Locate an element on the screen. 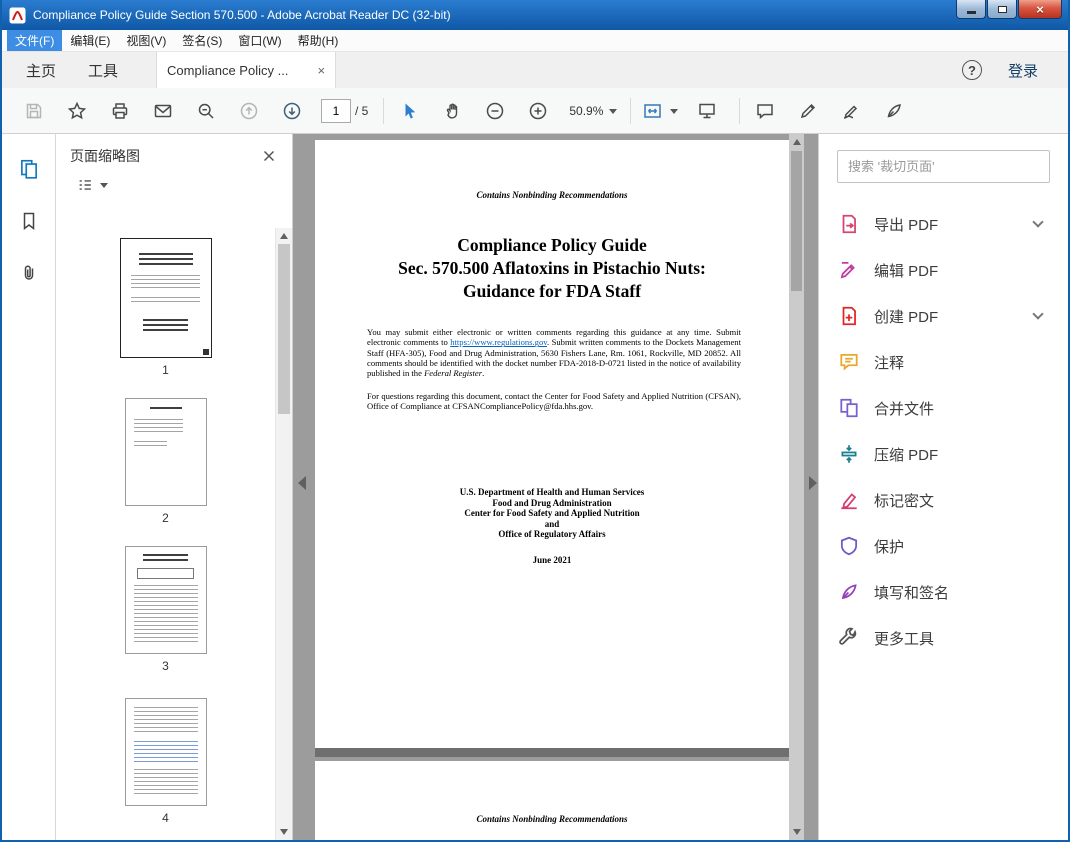 The width and height of the screenshot is (1070, 842). email-button is located at coordinates (163, 111).